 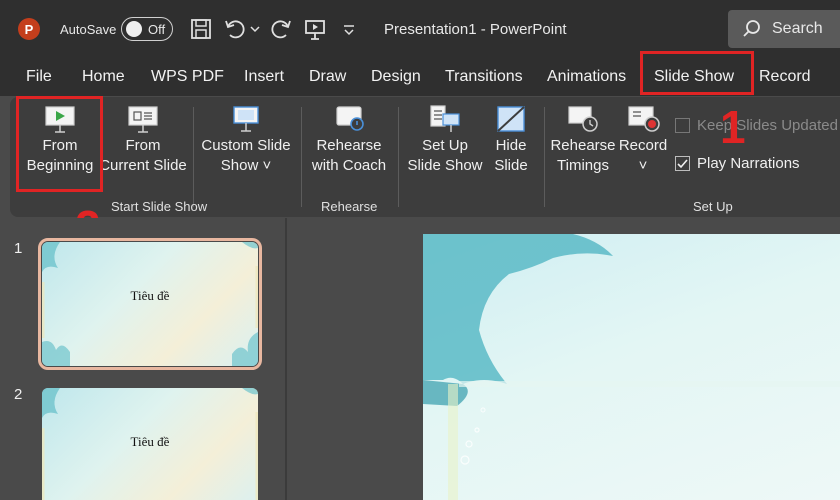 What do you see at coordinates (255, 29) in the screenshot?
I see `undo-dropdown-icon` at bounding box center [255, 29].